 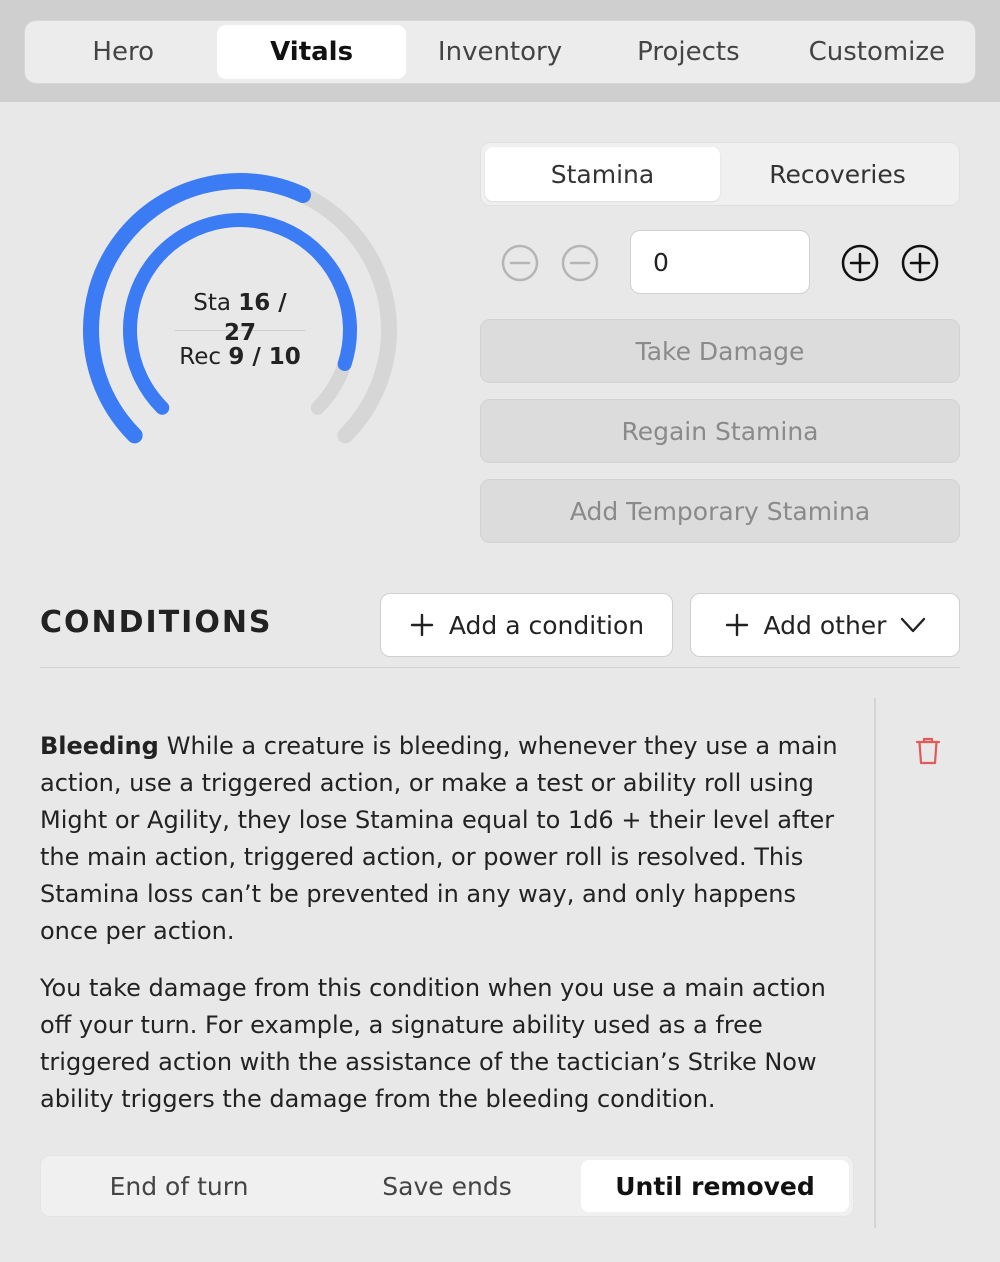 I want to click on mode-stamina: Stamina, so click(x=602, y=174).